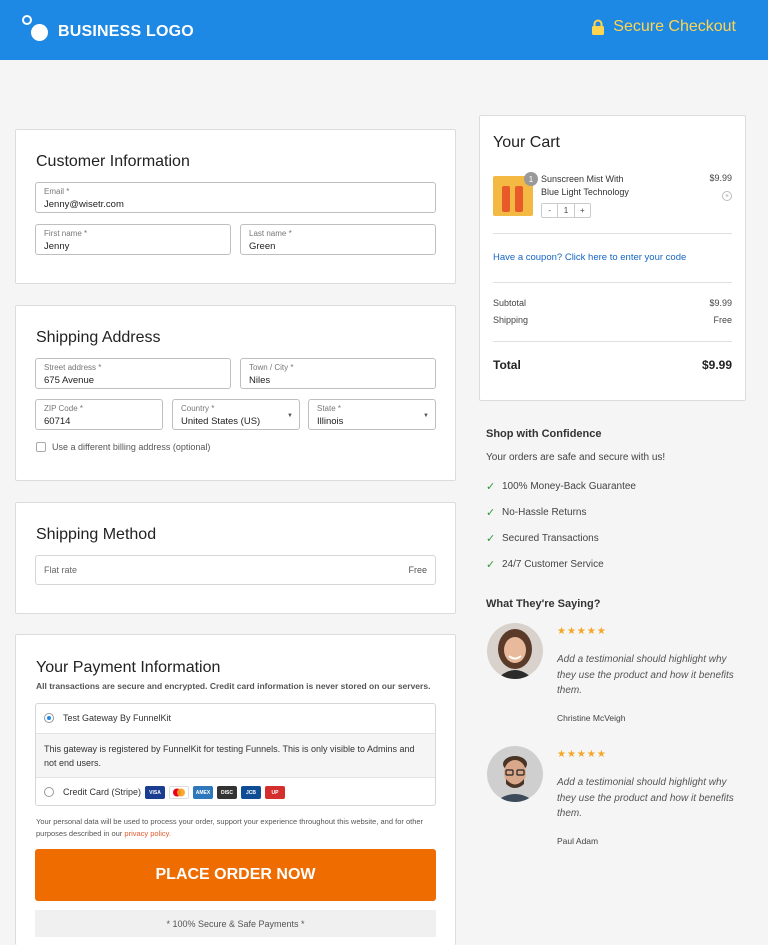  What do you see at coordinates (235, 570) in the screenshot?
I see `shipping-option-flat-rate: Flat rate Free` at bounding box center [235, 570].